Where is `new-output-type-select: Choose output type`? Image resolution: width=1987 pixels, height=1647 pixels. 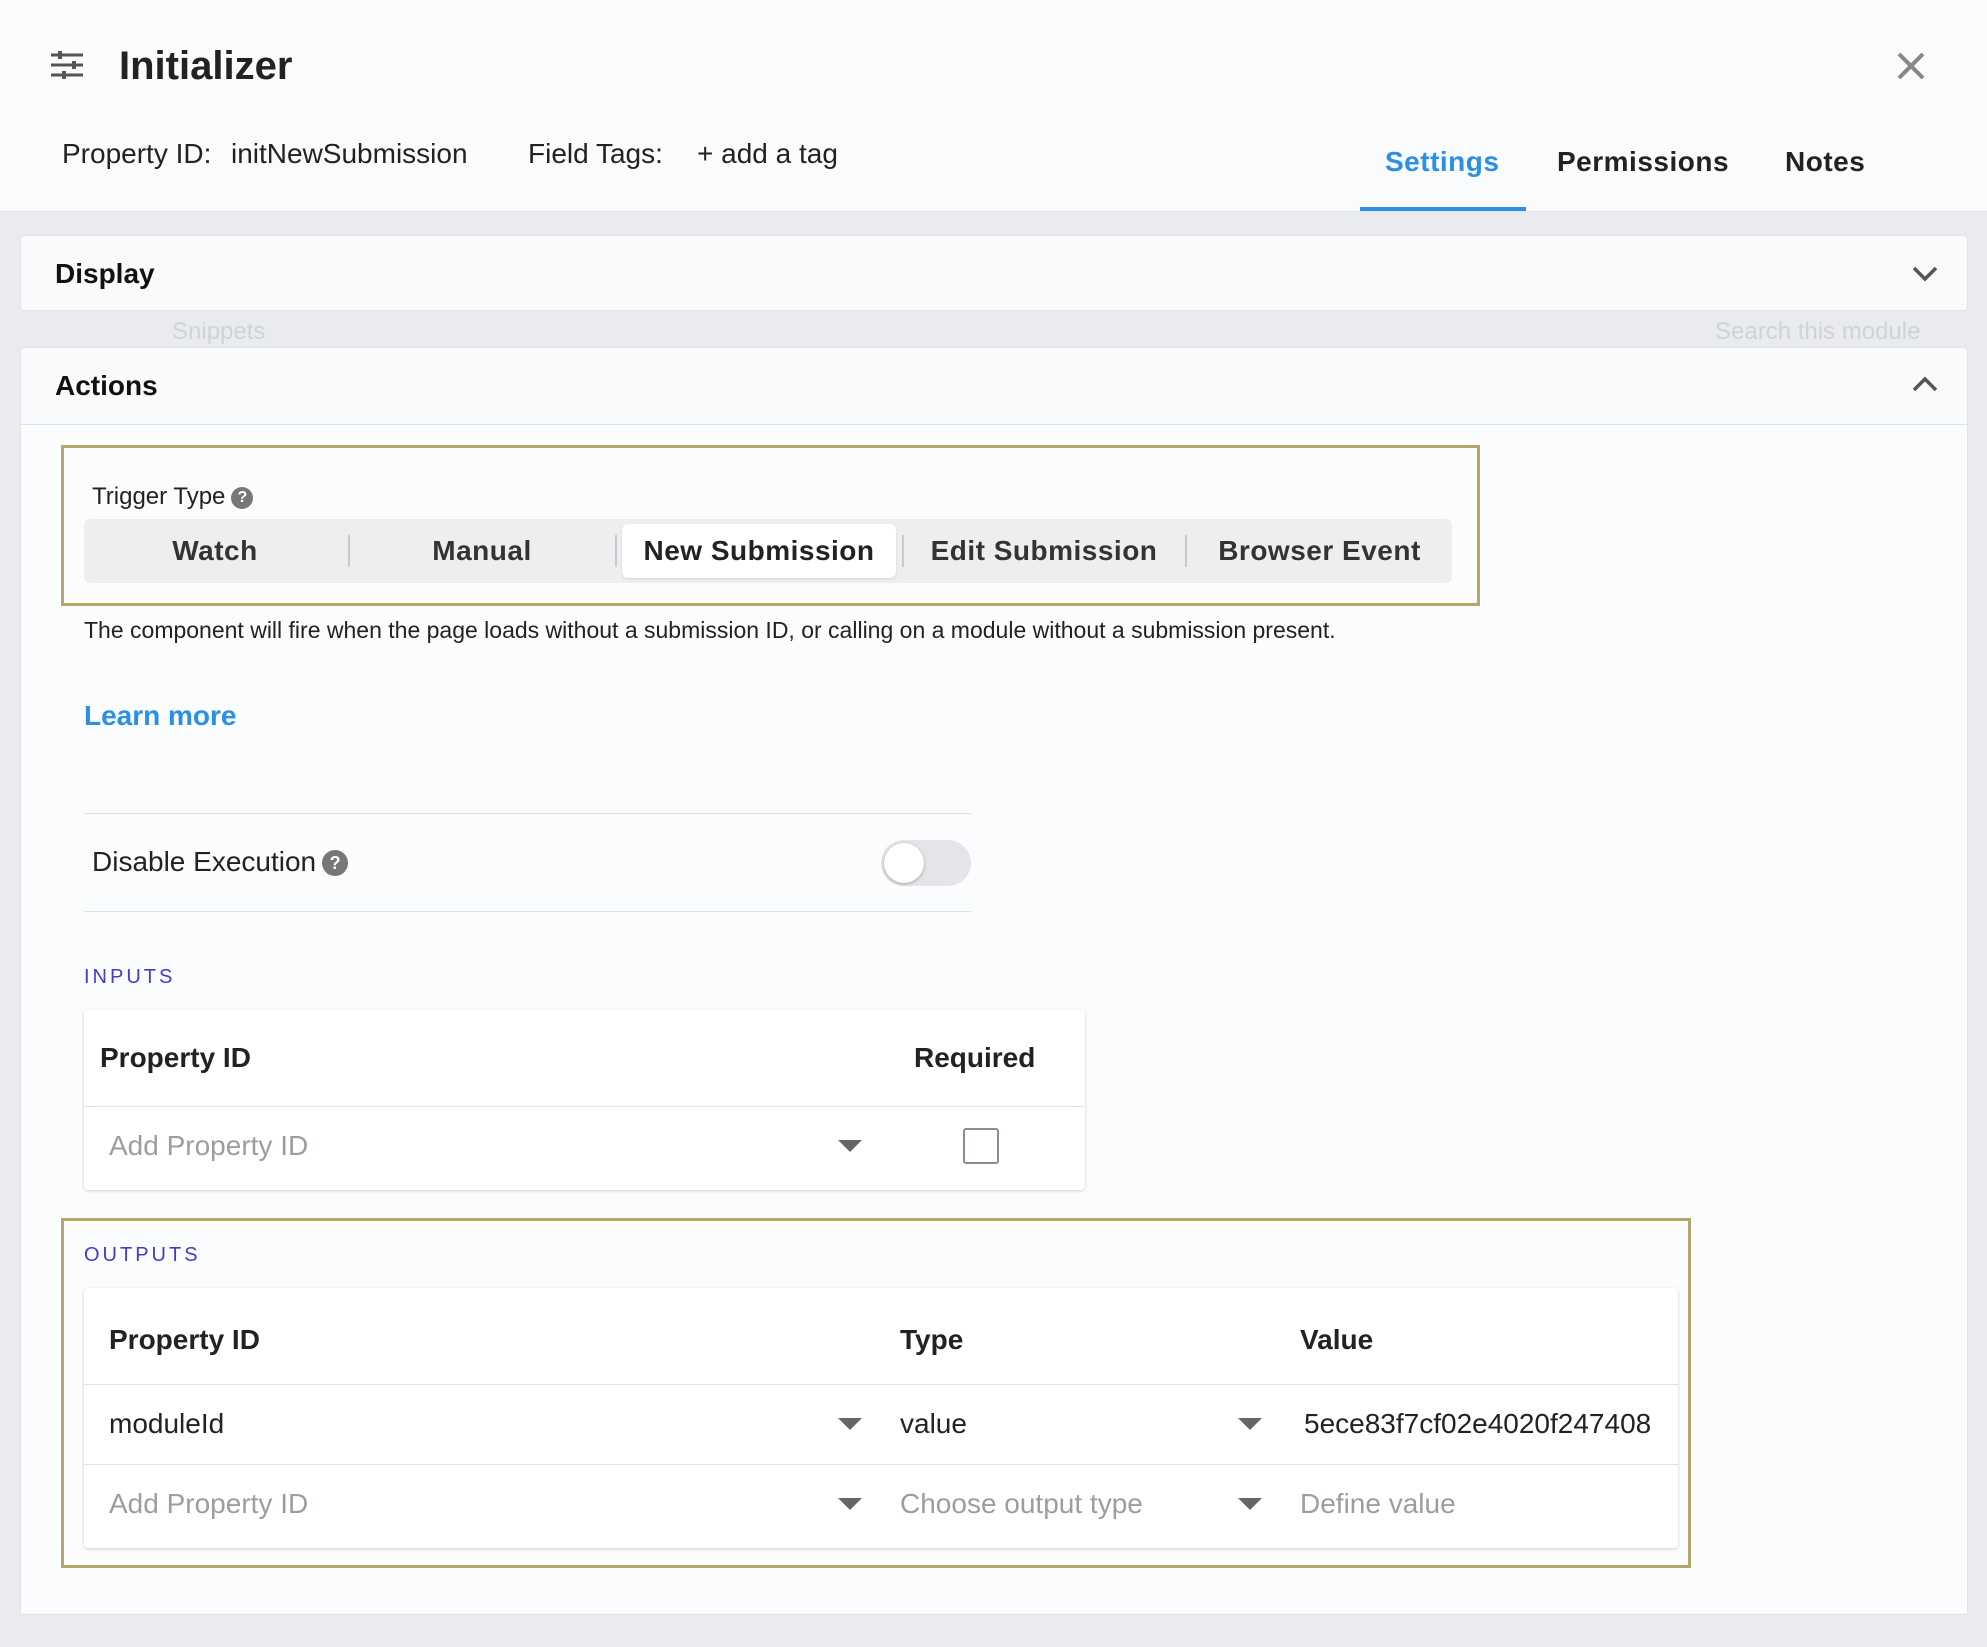 new-output-type-select: Choose output type is located at coordinates (1021, 1504).